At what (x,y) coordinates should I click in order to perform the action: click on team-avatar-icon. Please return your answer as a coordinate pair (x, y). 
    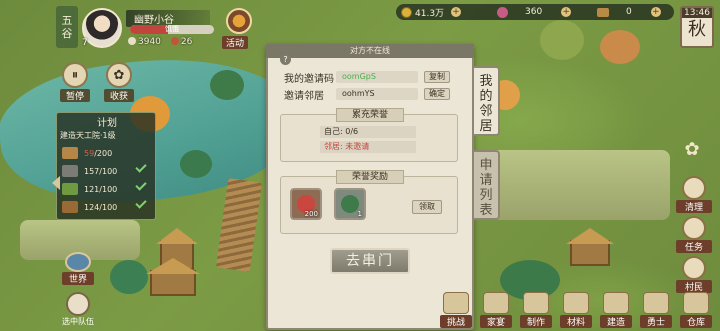
    Looking at the image, I should click on (78, 304).